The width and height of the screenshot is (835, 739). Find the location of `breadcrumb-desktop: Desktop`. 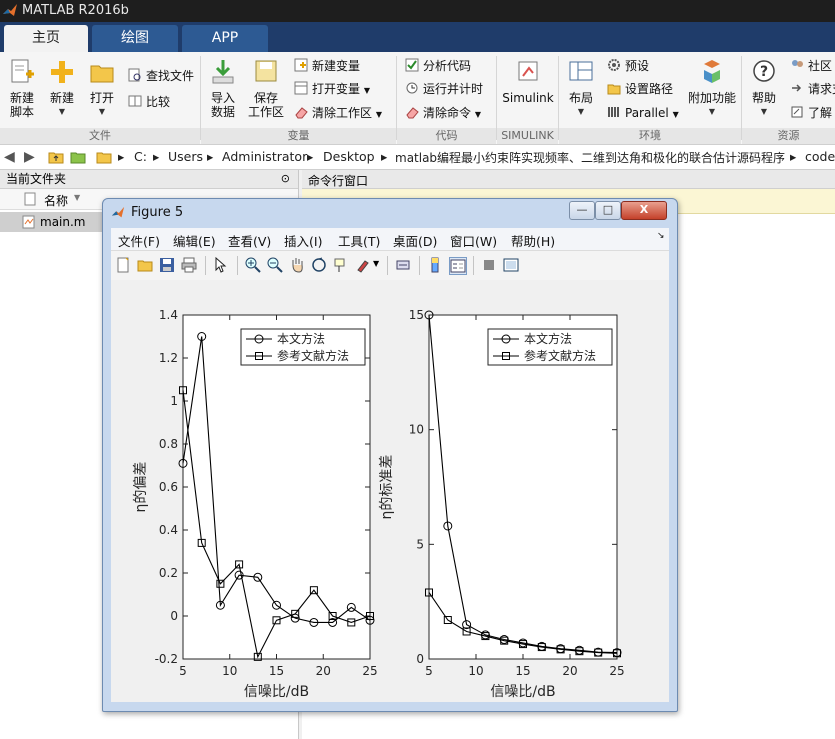

breadcrumb-desktop: Desktop is located at coordinates (349, 156).